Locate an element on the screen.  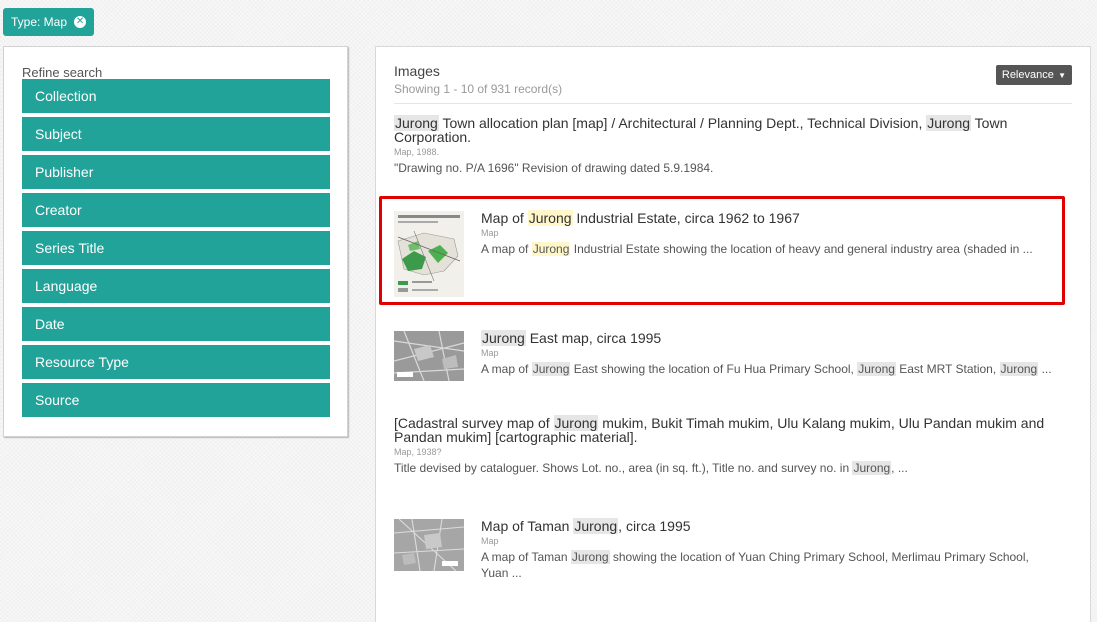
facet-creator: Creator is located at coordinates (176, 210).